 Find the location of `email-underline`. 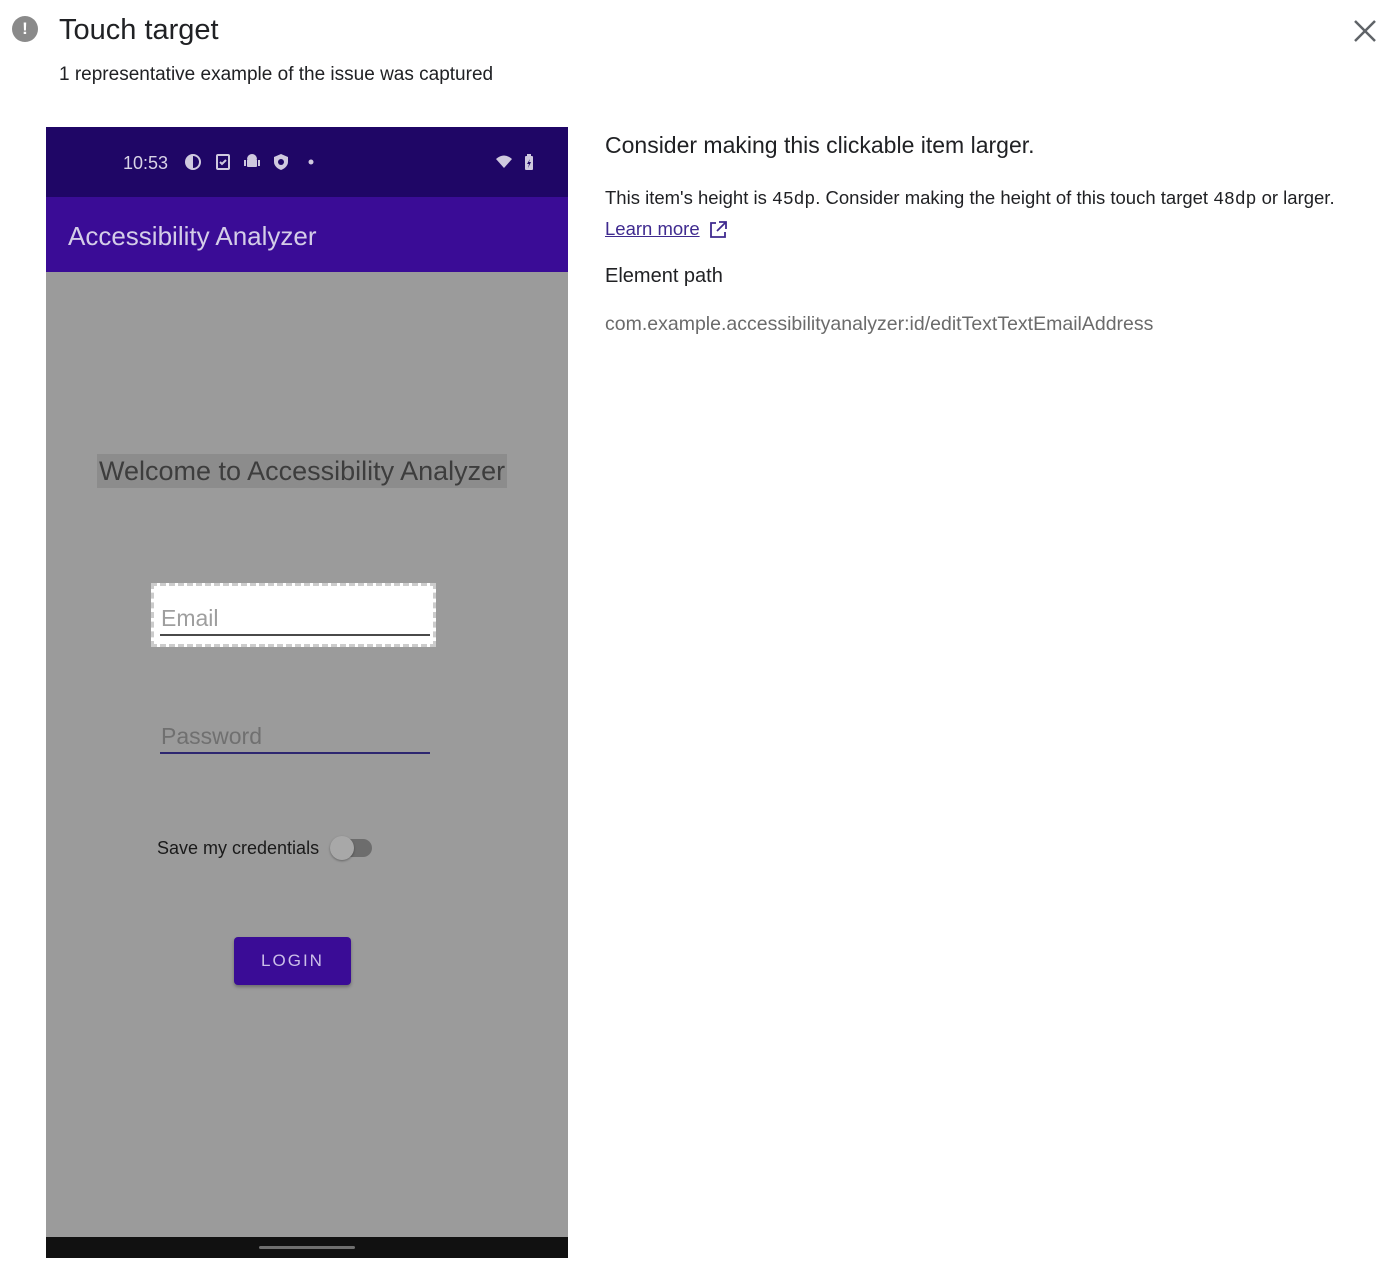

email-underline is located at coordinates (295, 635).